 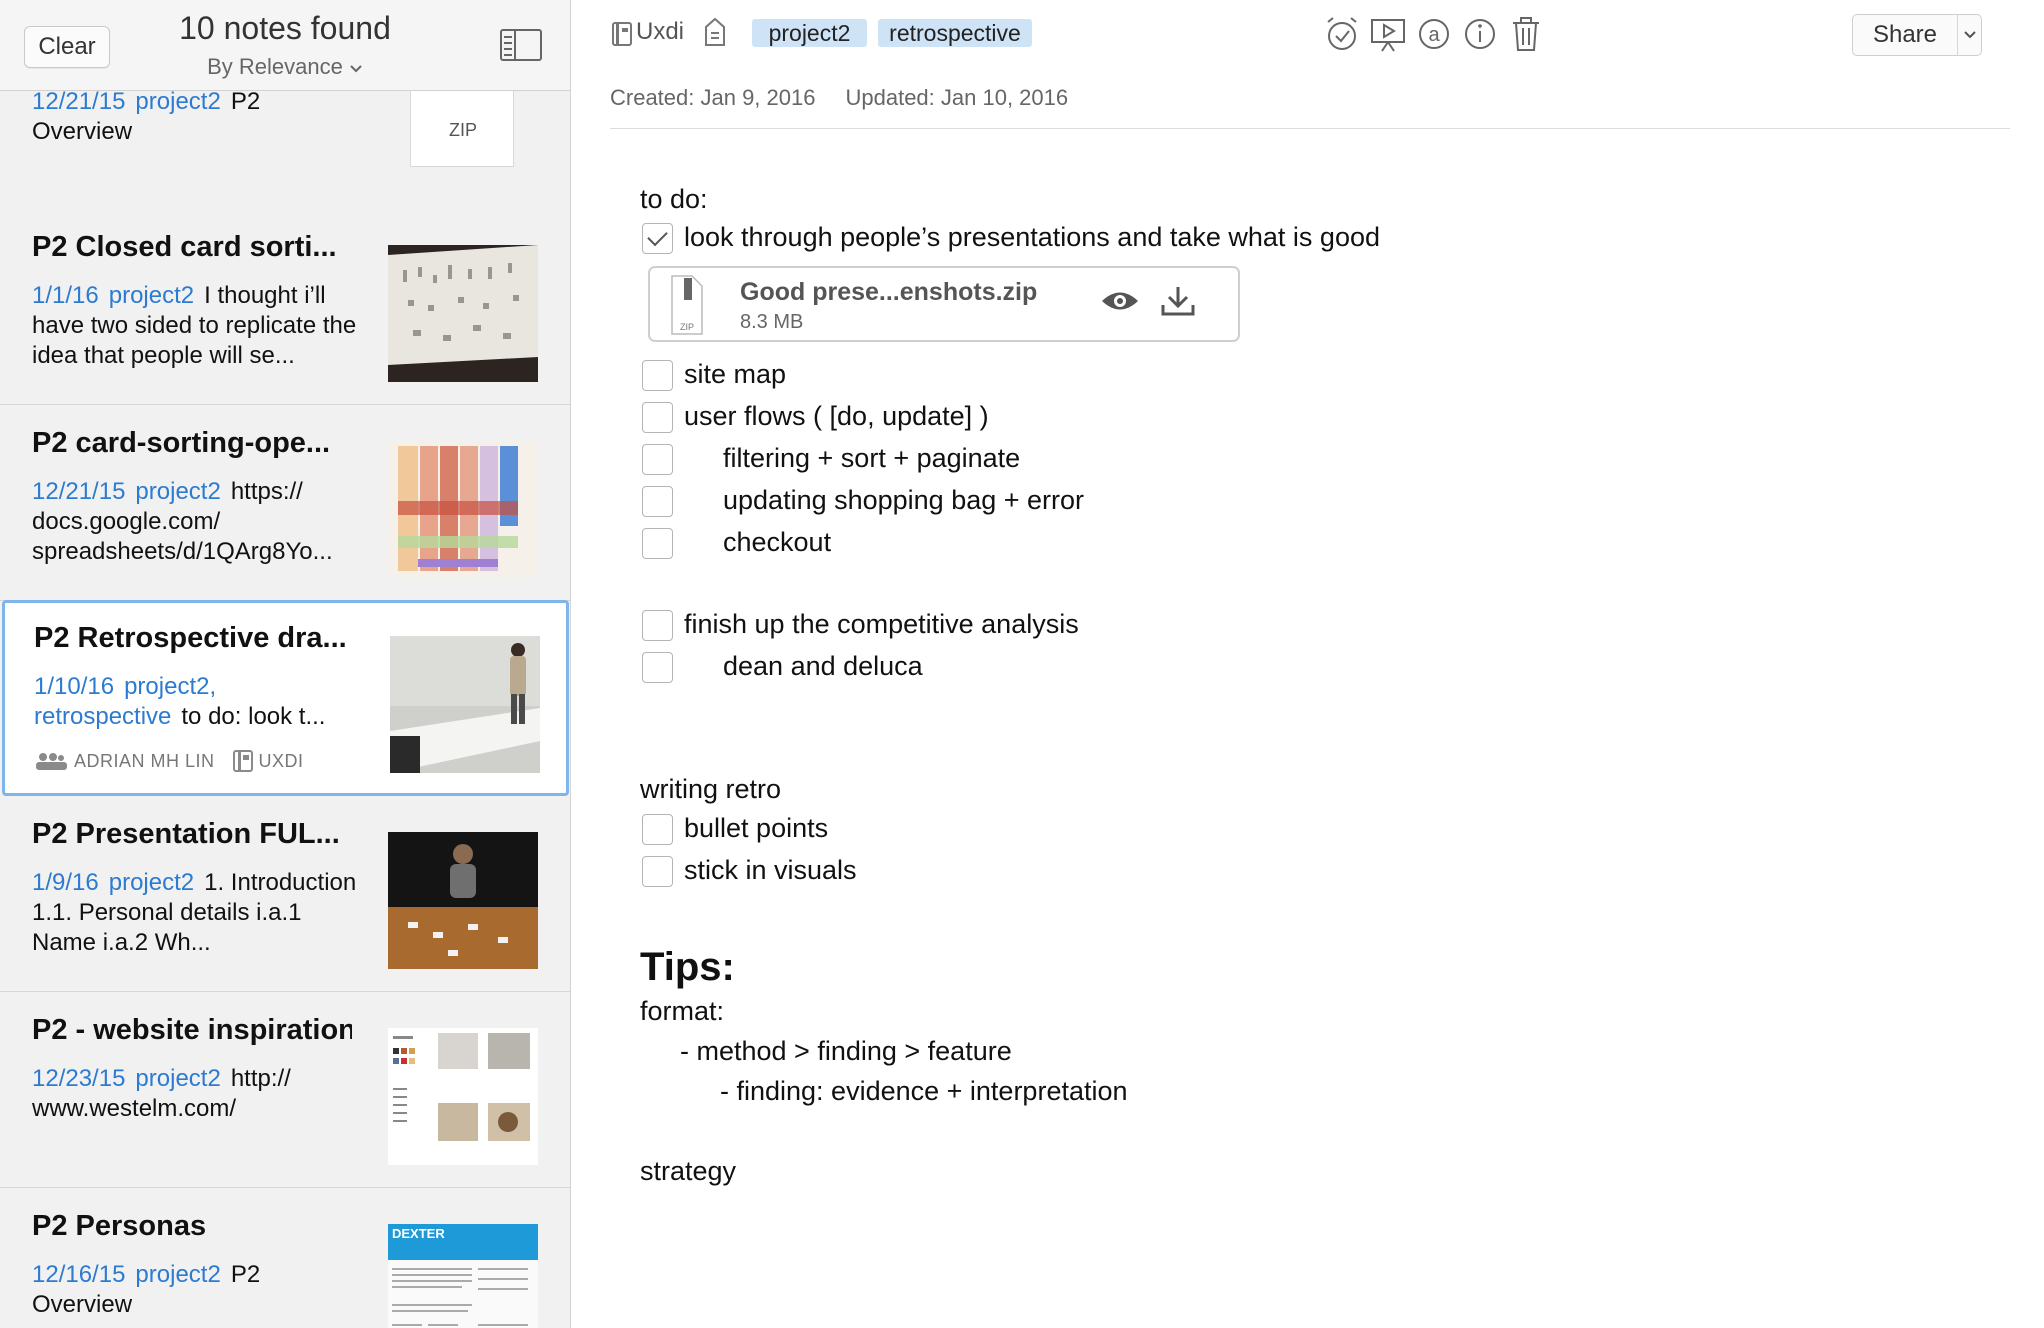 I want to click on note-thumbnail: DEXTER, so click(x=463, y=1276).